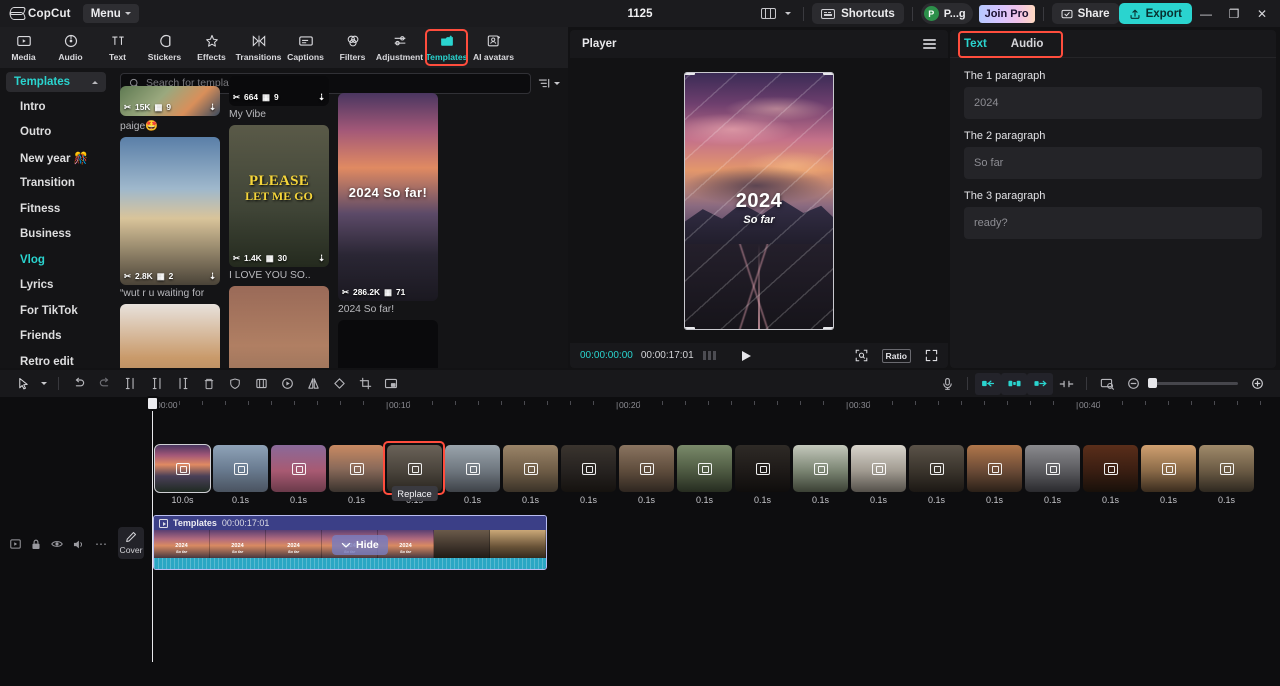 The width and height of the screenshot is (1280, 686). What do you see at coordinates (1234, 13) in the screenshot?
I see `maximize-button: ❐` at bounding box center [1234, 13].